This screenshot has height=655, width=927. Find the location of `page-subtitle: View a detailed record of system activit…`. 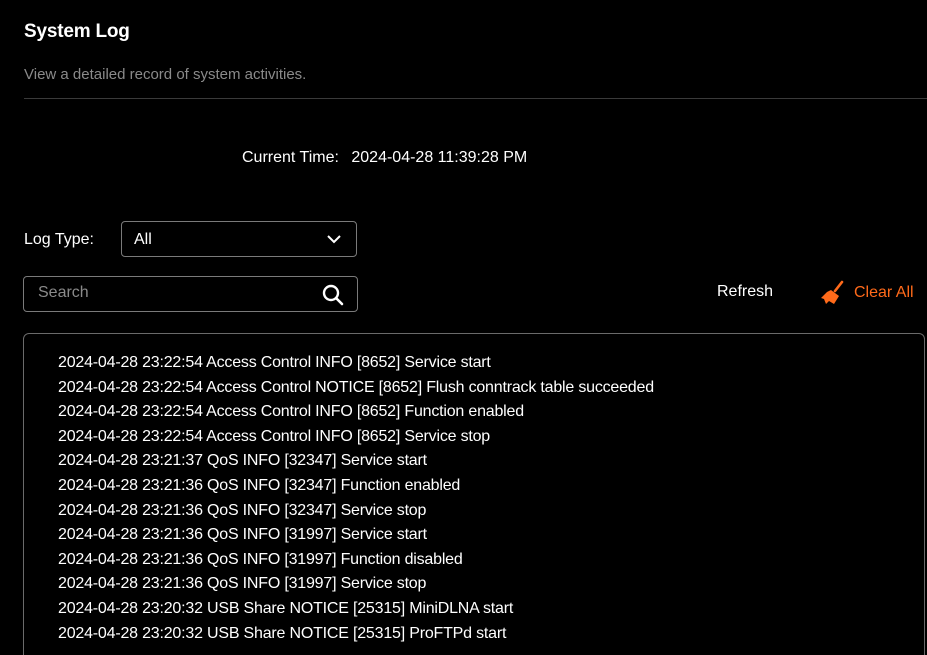

page-subtitle: View a detailed record of system activit… is located at coordinates (165, 74).